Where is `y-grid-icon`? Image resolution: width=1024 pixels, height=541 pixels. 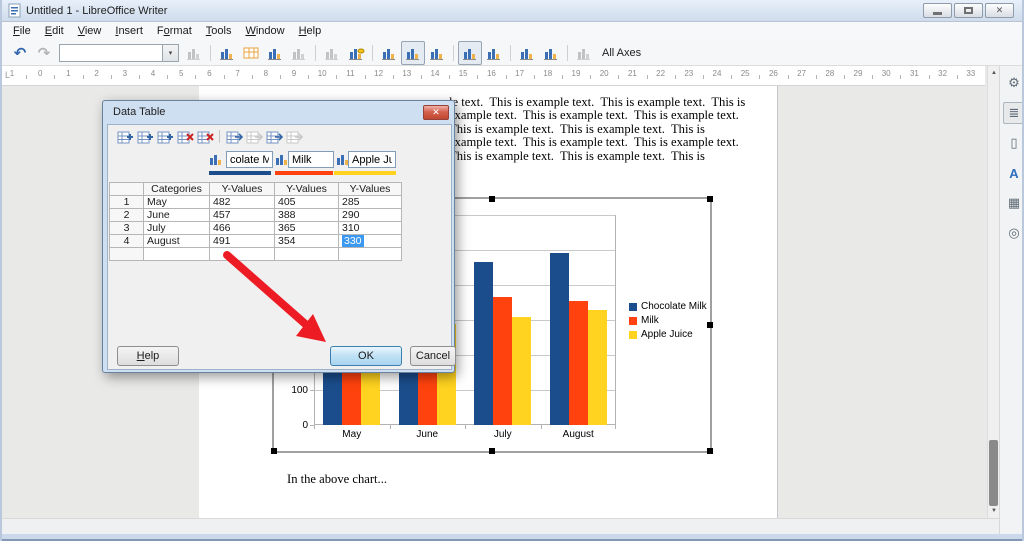 y-grid-icon is located at coordinates (494, 53).